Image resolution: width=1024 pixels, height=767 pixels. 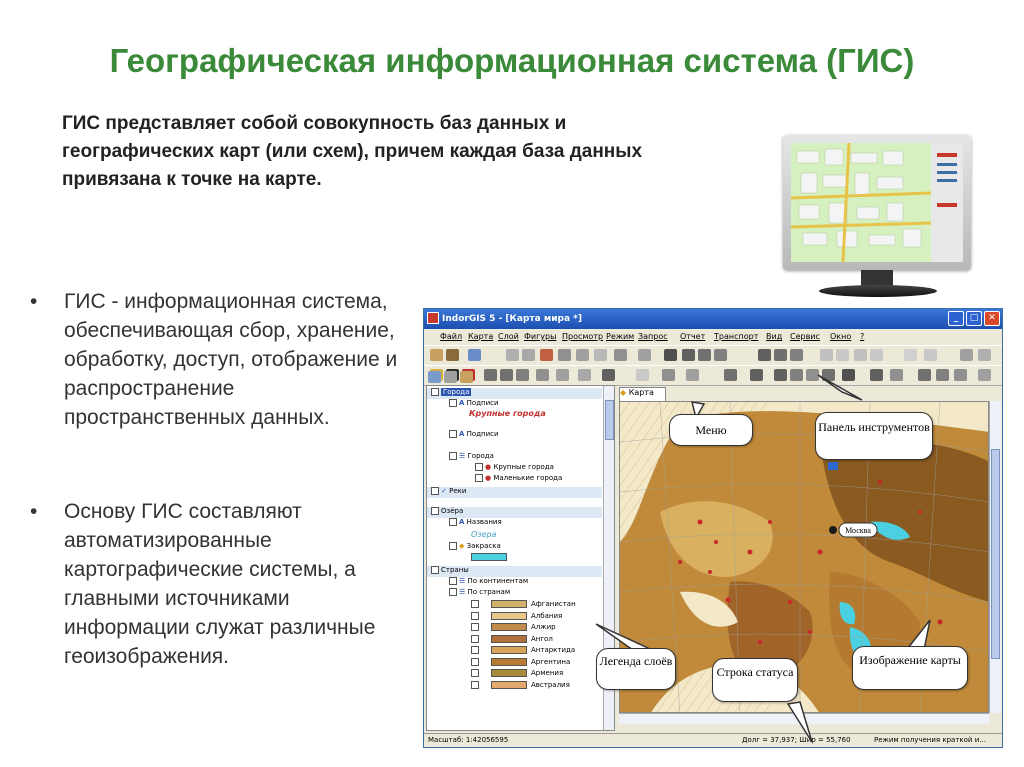 What do you see at coordinates (711, 430) in the screenshot?
I see `callout-menu: Меню` at bounding box center [711, 430].